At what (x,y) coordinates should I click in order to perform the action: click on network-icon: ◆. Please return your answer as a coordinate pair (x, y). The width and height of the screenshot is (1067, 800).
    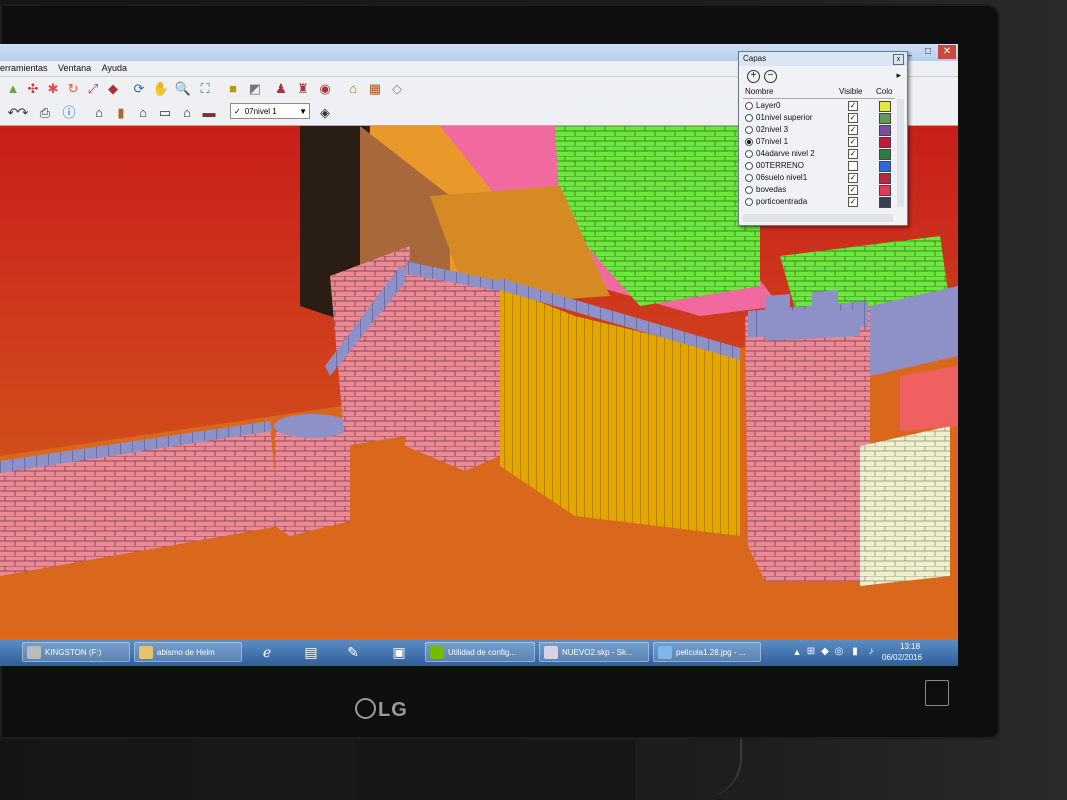
    Looking at the image, I should click on (825, 652).